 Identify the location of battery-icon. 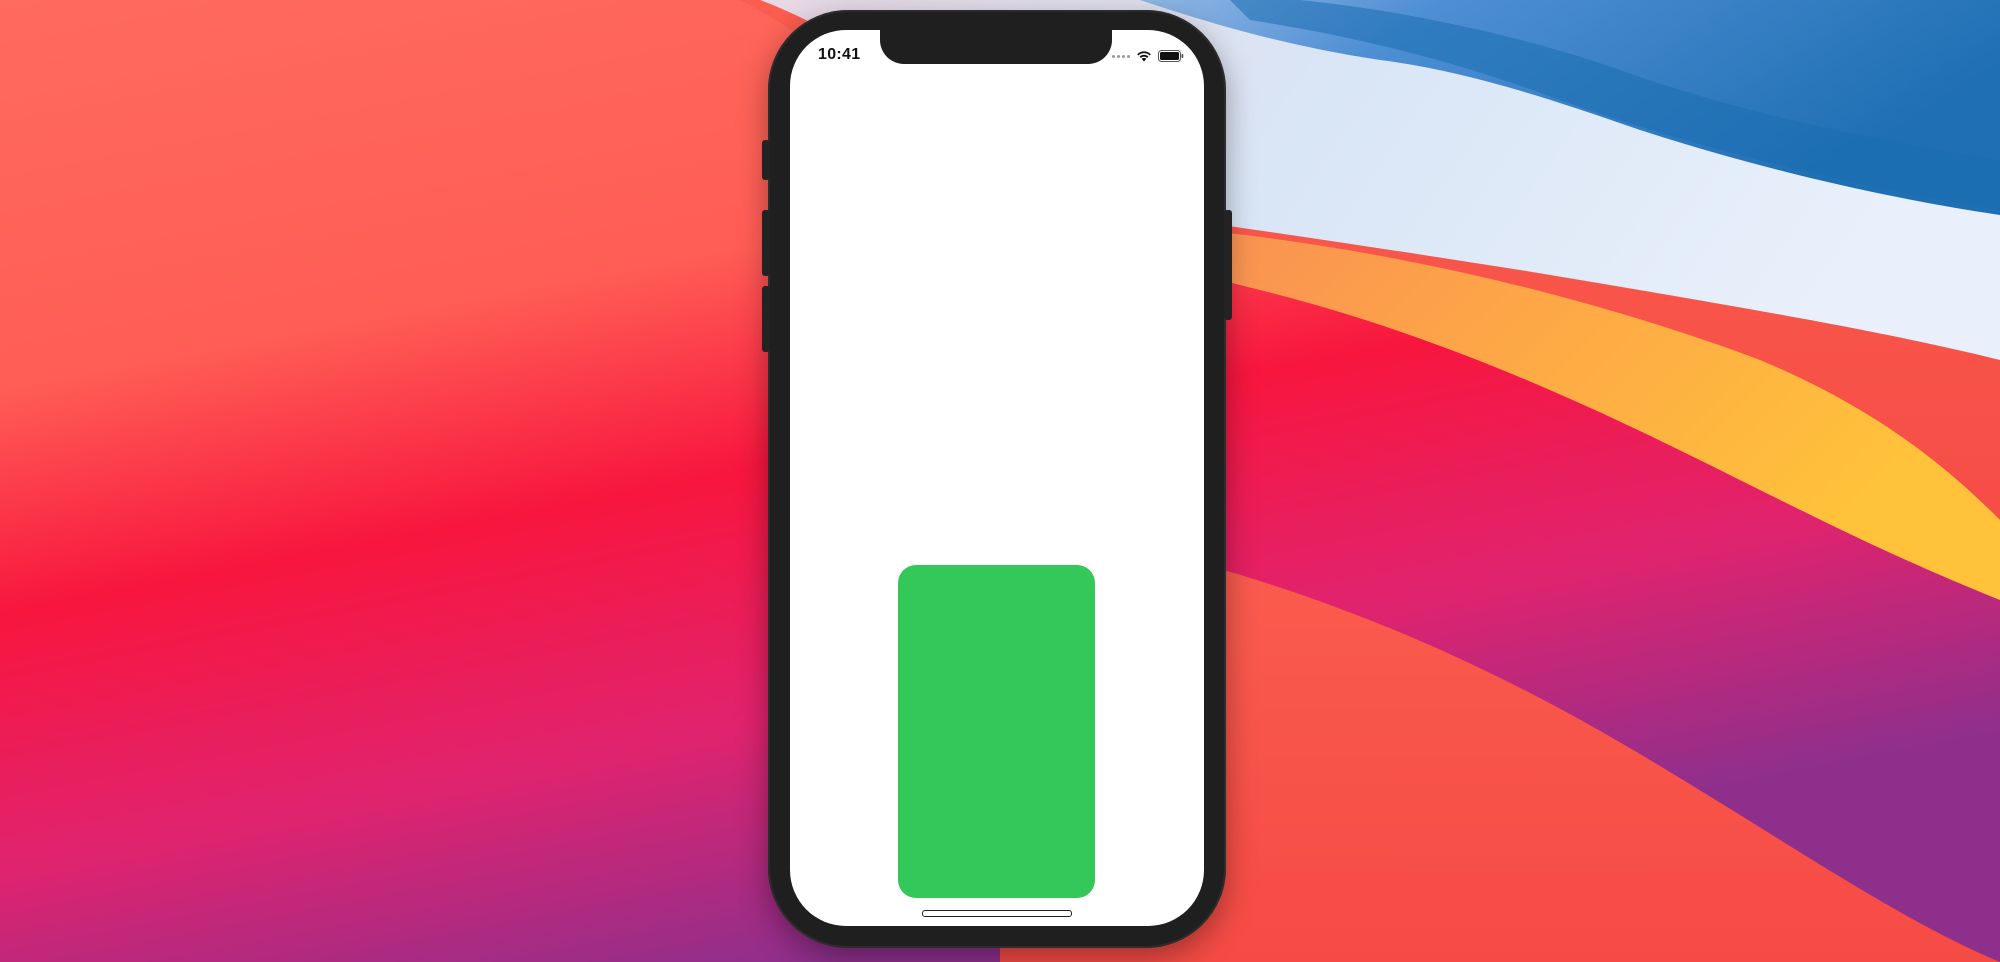
(1171, 56).